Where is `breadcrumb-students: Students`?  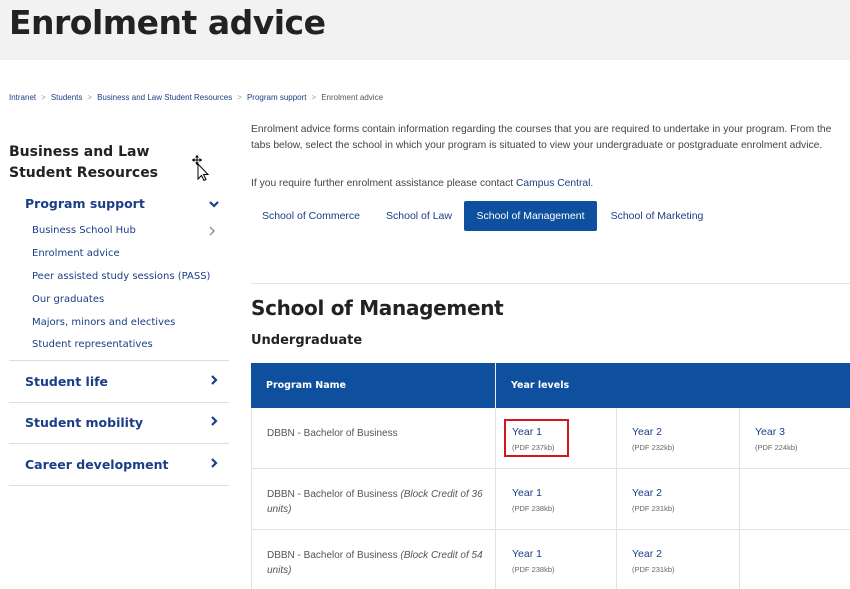 breadcrumb-students: Students is located at coordinates (67, 97).